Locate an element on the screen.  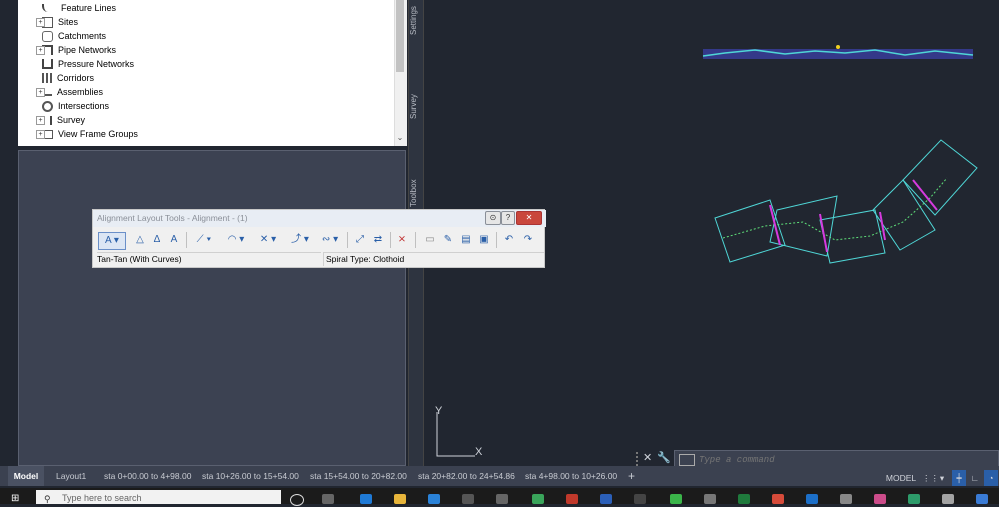
tree-item-intersections: Intersections is located at coordinates (75, 106).